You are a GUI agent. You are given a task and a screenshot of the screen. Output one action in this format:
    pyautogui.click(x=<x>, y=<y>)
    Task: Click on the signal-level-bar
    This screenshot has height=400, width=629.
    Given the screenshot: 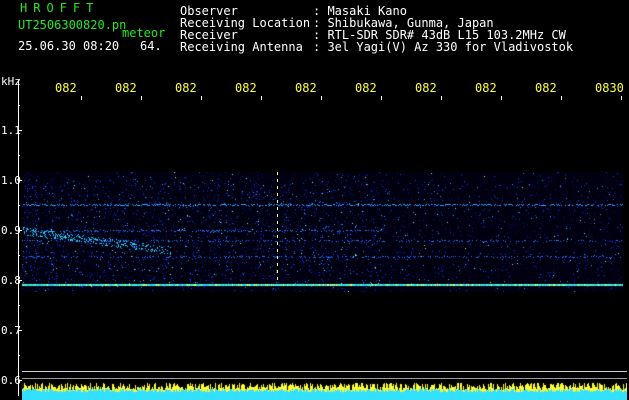 What is the action you would take?
    pyautogui.click(x=324, y=390)
    